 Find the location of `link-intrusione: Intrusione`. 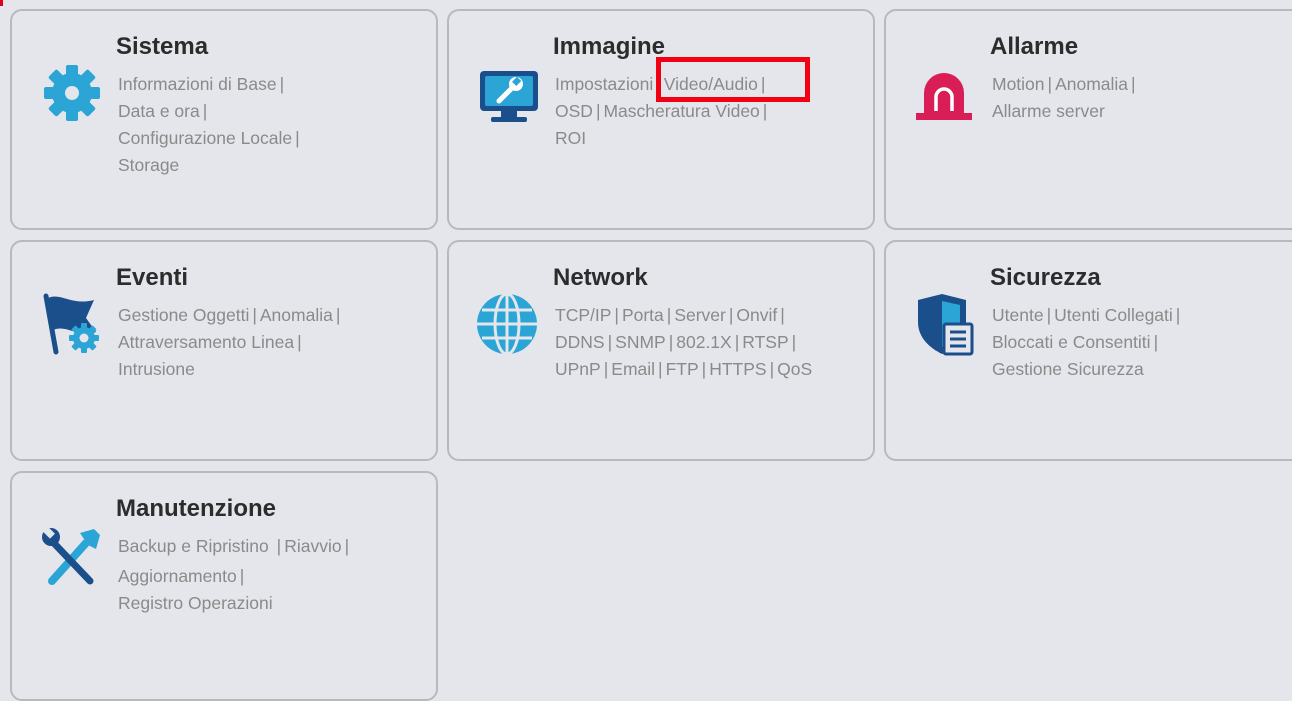

link-intrusione: Intrusione is located at coordinates (156, 369).